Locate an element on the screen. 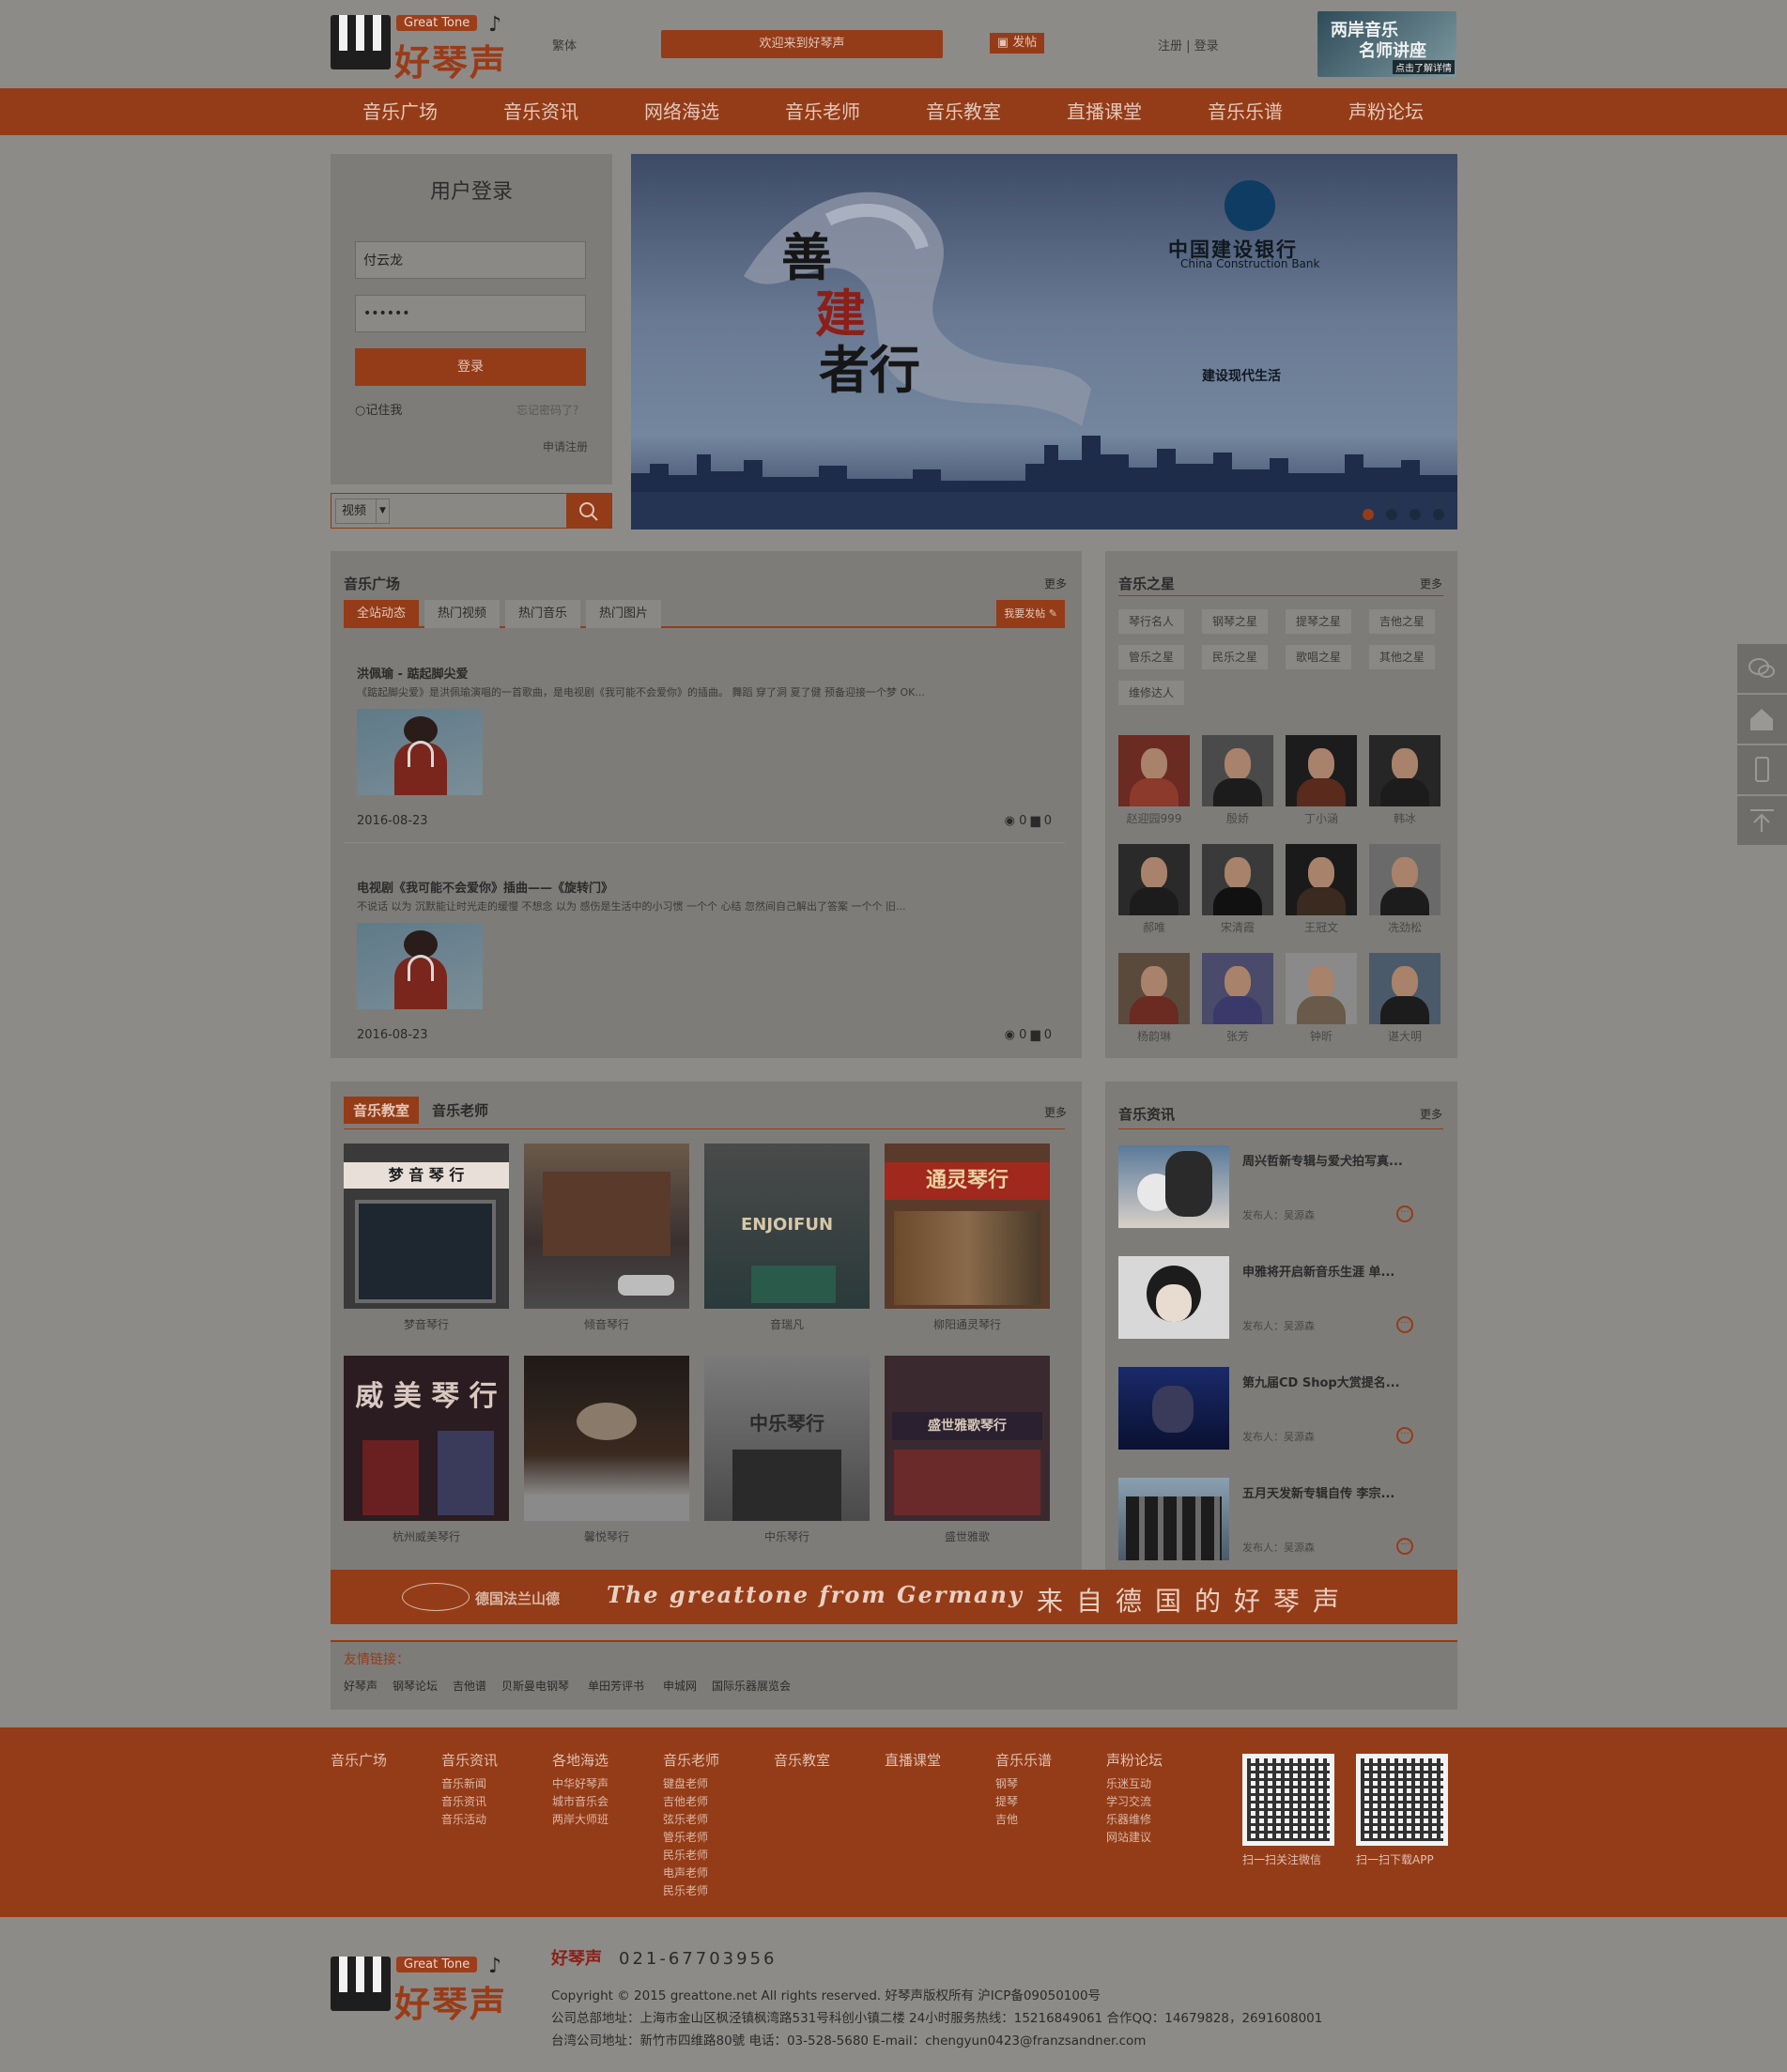  school-card: ENJOIFUN 音瑞凡 is located at coordinates (787, 1237).